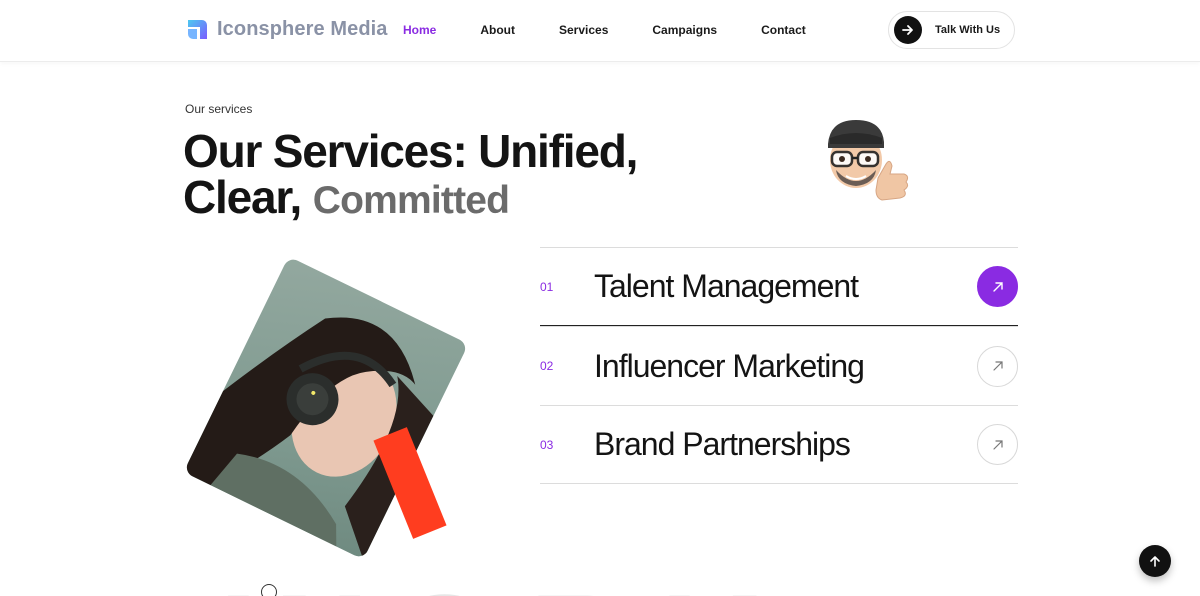  What do you see at coordinates (547, 444) in the screenshot?
I see `service-number: 03` at bounding box center [547, 444].